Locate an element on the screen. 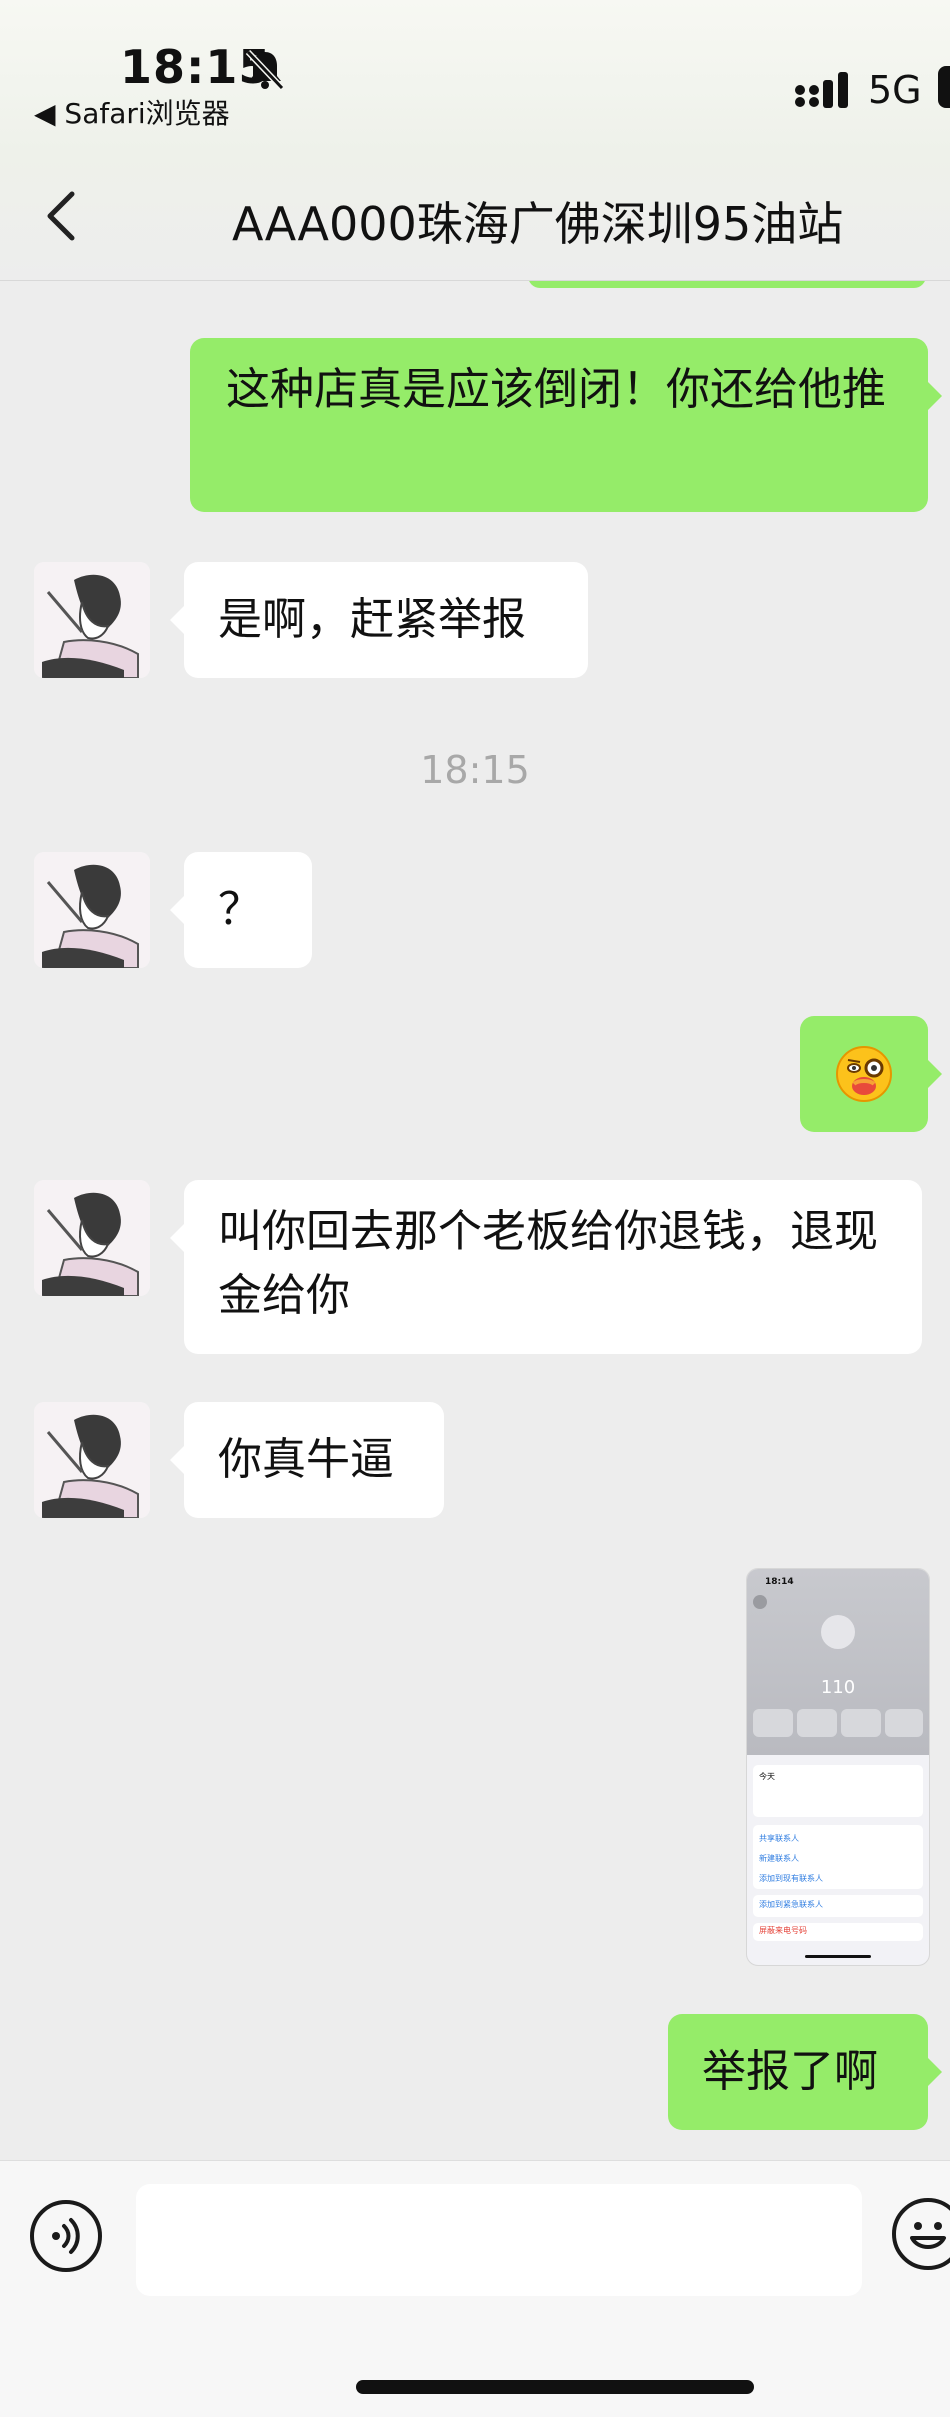 Image resolution: width=950 pixels, height=2417 pixels. thumb-back-icon is located at coordinates (760, 1602).